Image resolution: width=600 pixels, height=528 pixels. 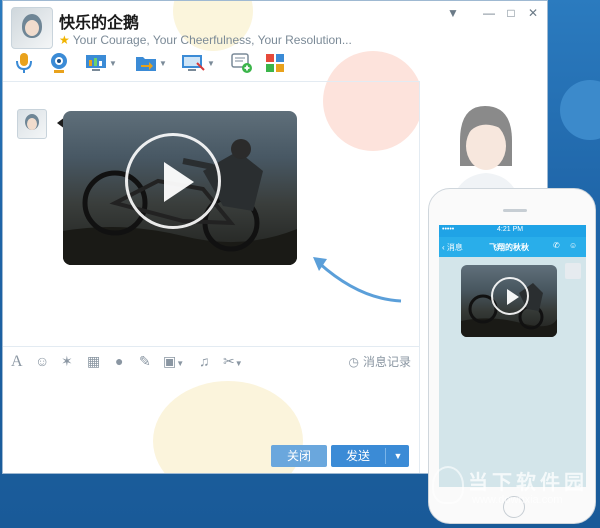 I want to click on phone-screen: ••••• 4:21 PM ‹ 消息 飞翔的秋秋 ✆ ☺, so click(x=512, y=356).